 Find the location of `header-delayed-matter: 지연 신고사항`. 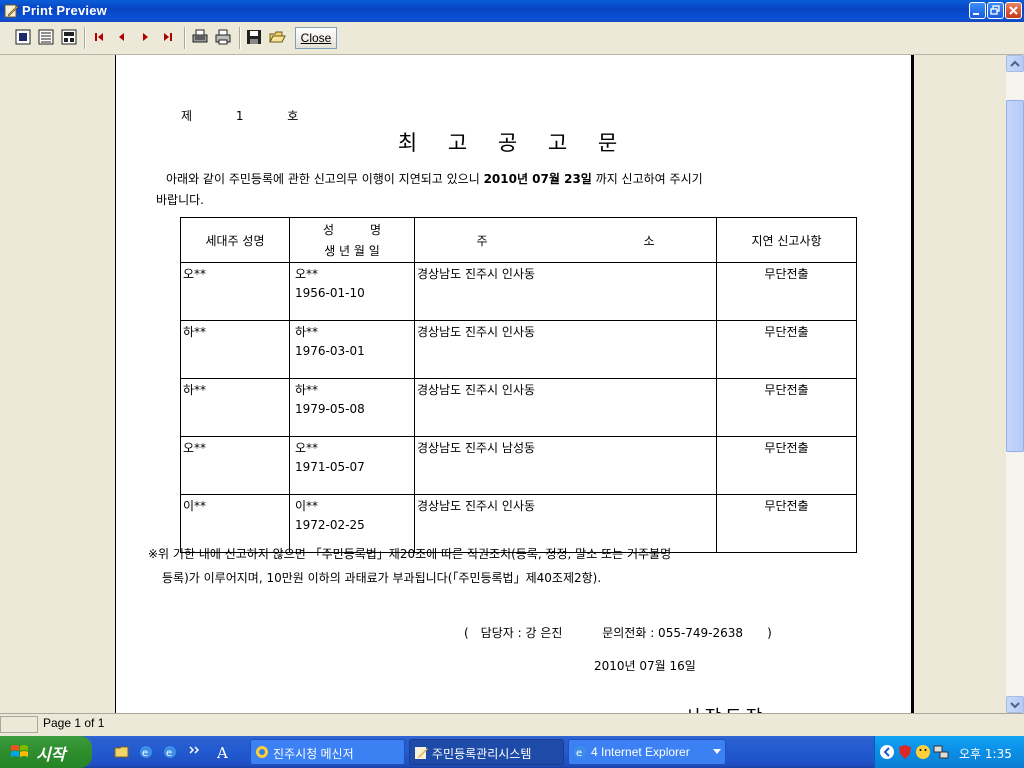

header-delayed-matter: 지연 신고사항 is located at coordinates (786, 240).